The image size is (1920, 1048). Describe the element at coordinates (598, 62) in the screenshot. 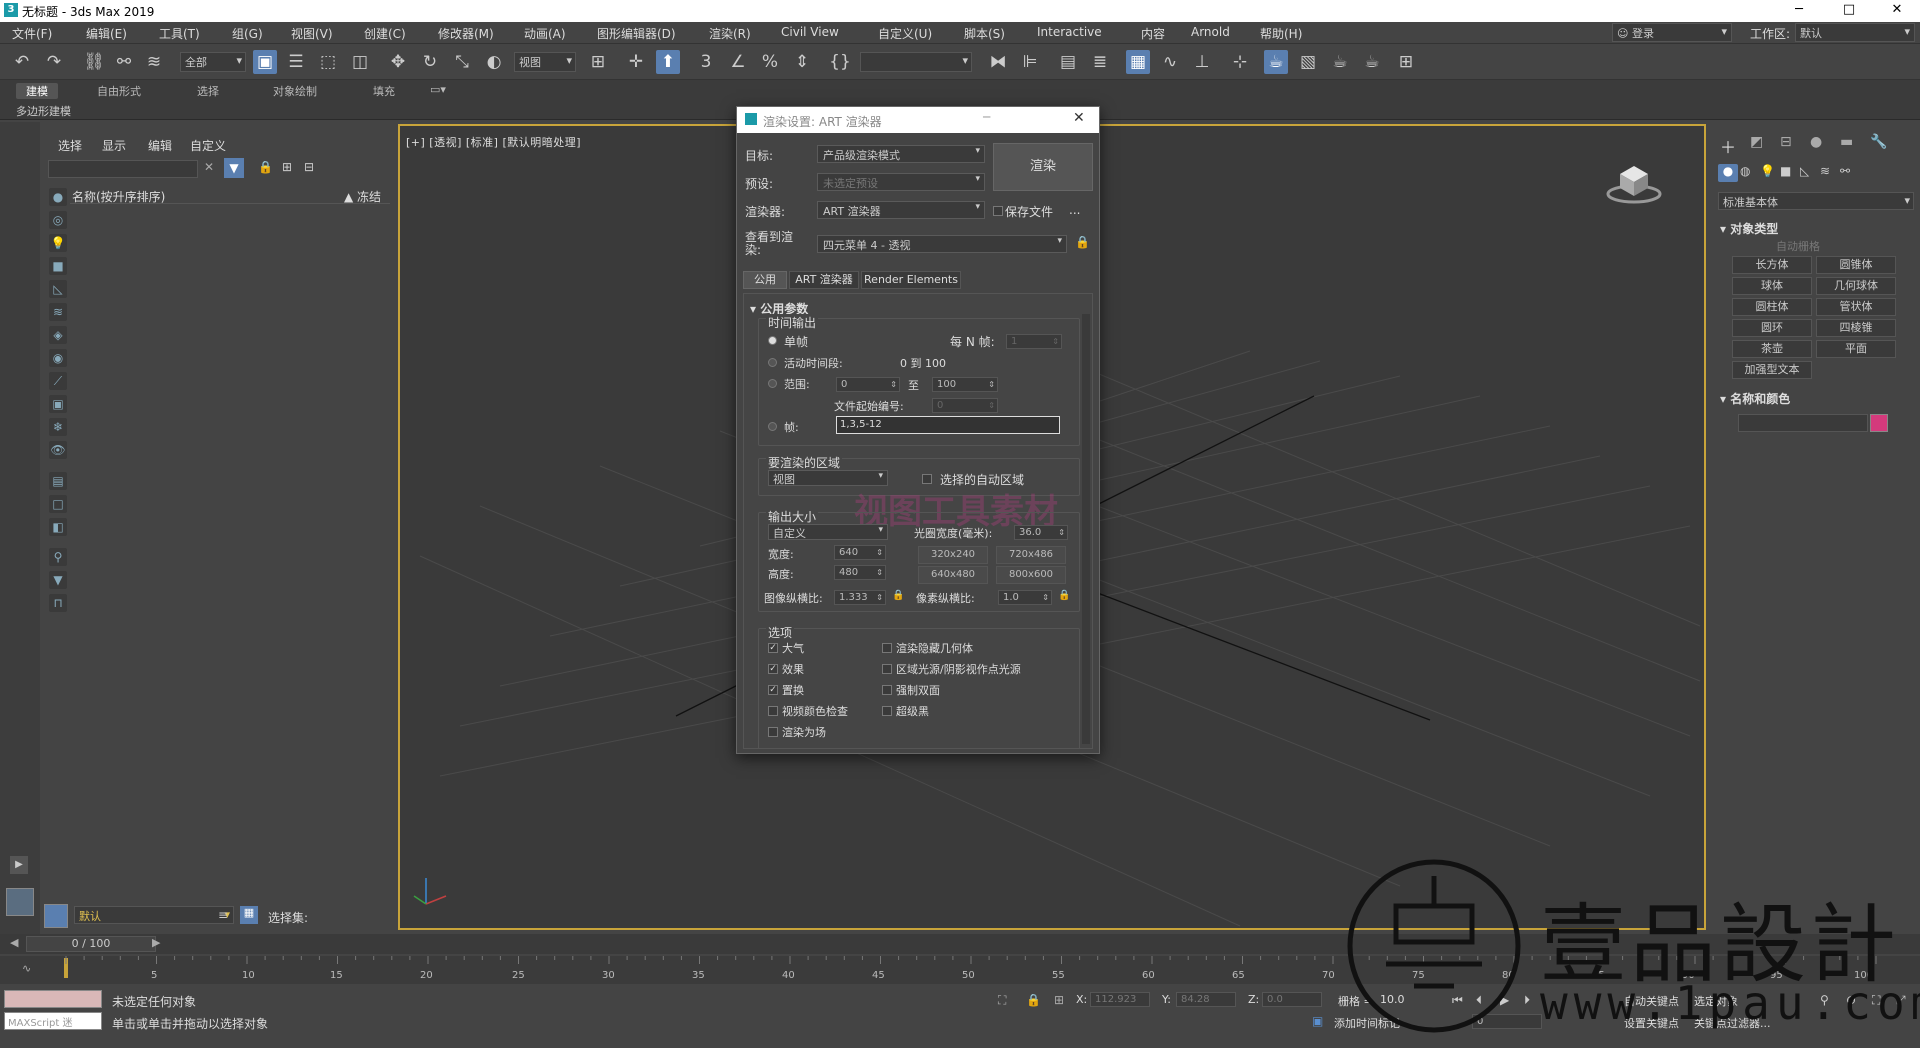

I see `pivot-center-icon: ⊞` at that location.